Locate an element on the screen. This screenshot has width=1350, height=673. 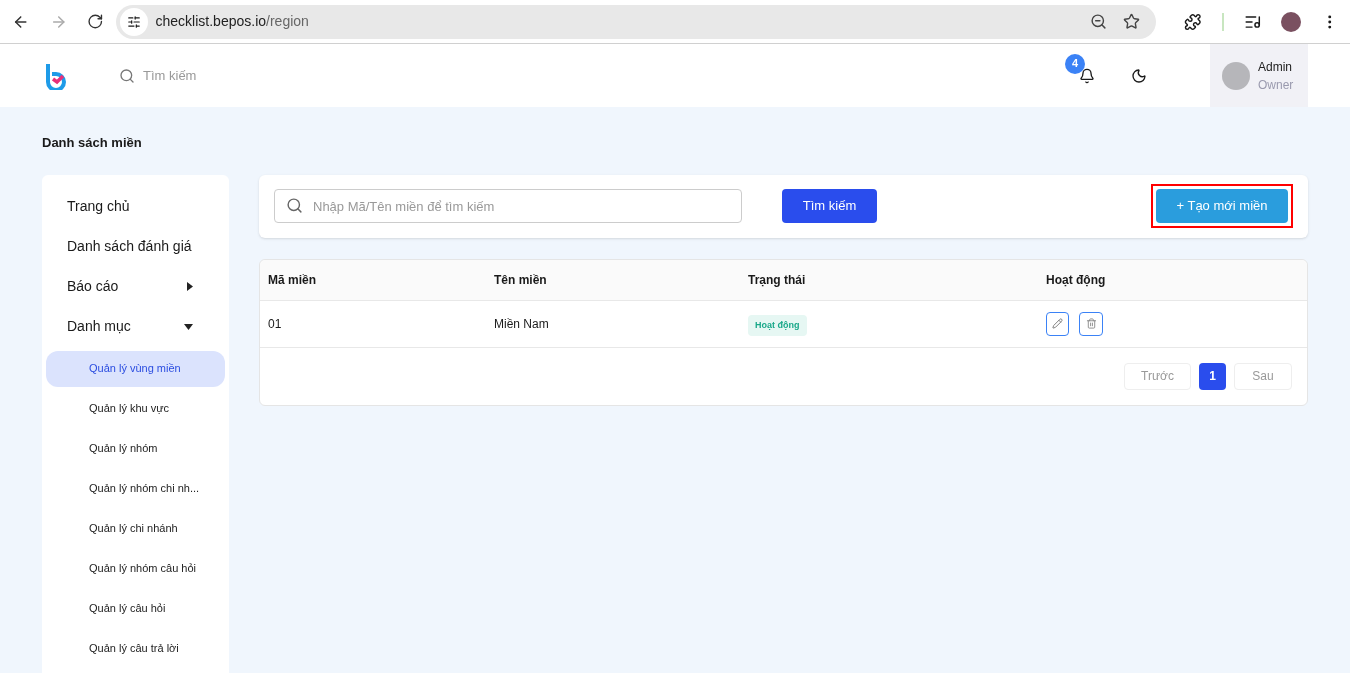
status-tag: Hoạt động is located at coordinates (777, 325).